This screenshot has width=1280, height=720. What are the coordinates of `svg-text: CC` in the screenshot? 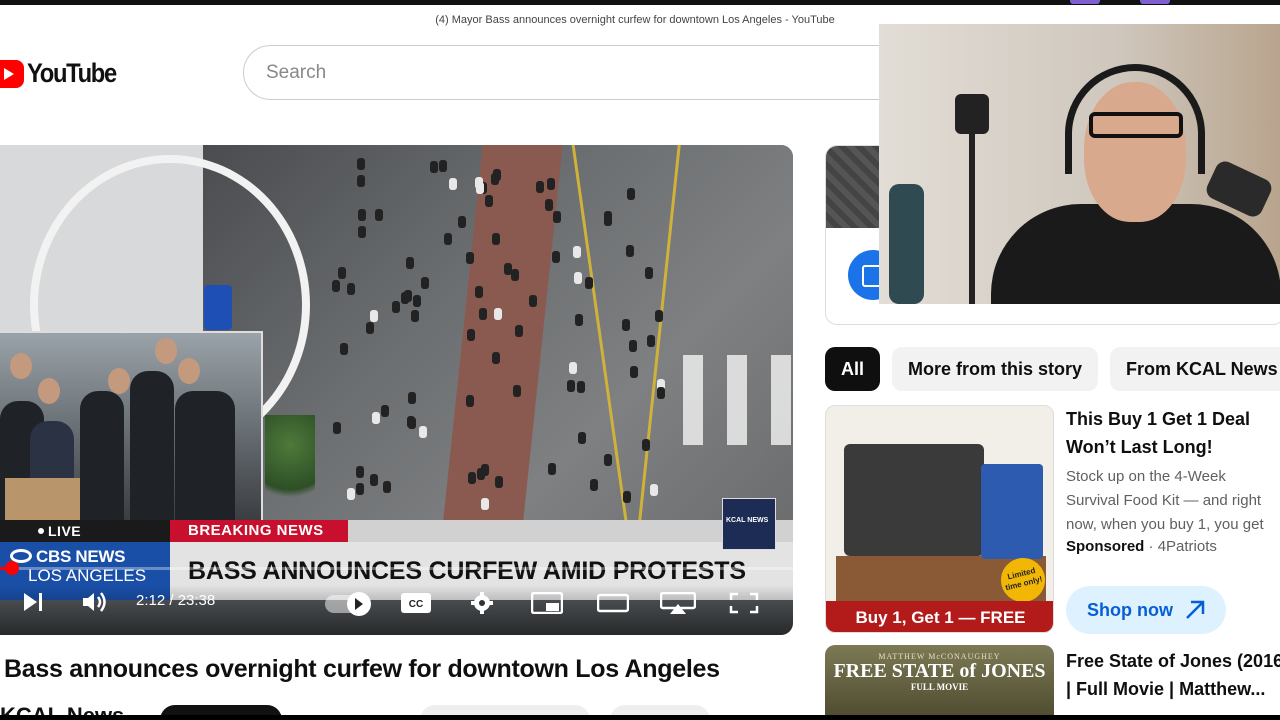 It's located at (416, 604).